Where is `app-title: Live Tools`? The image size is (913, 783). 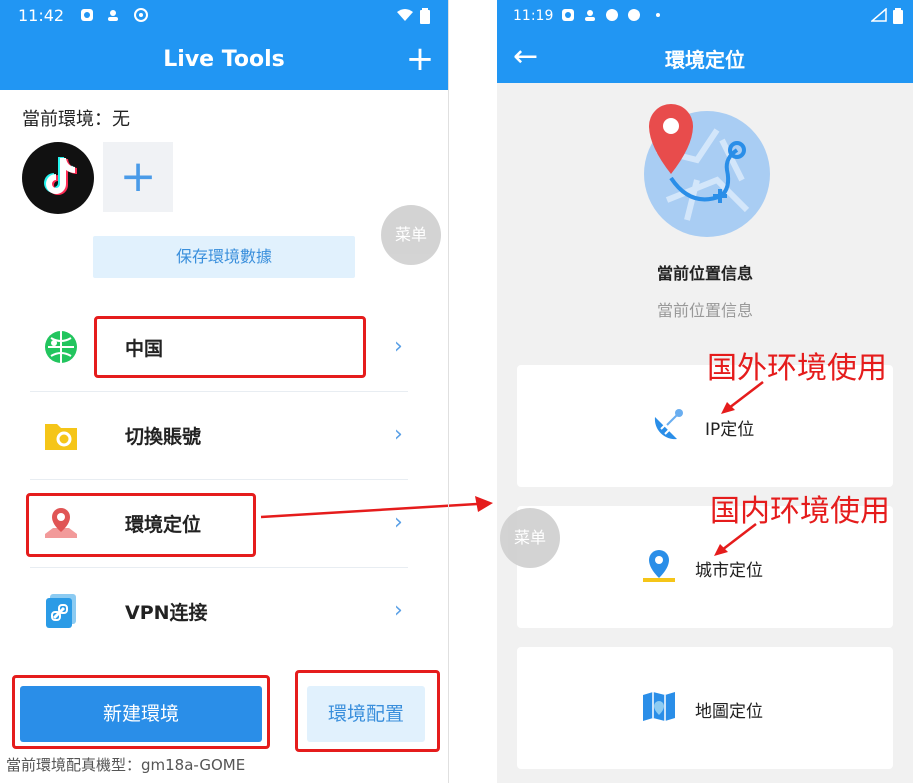
app-title: Live Tools is located at coordinates (224, 59).